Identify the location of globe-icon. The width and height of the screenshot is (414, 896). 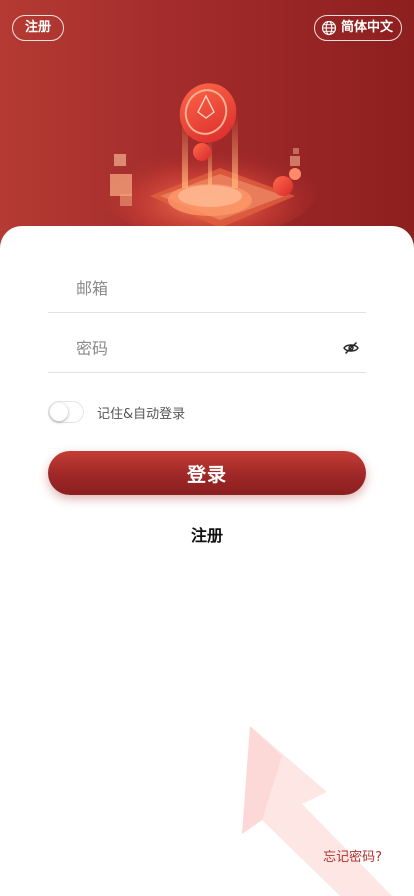
(329, 28).